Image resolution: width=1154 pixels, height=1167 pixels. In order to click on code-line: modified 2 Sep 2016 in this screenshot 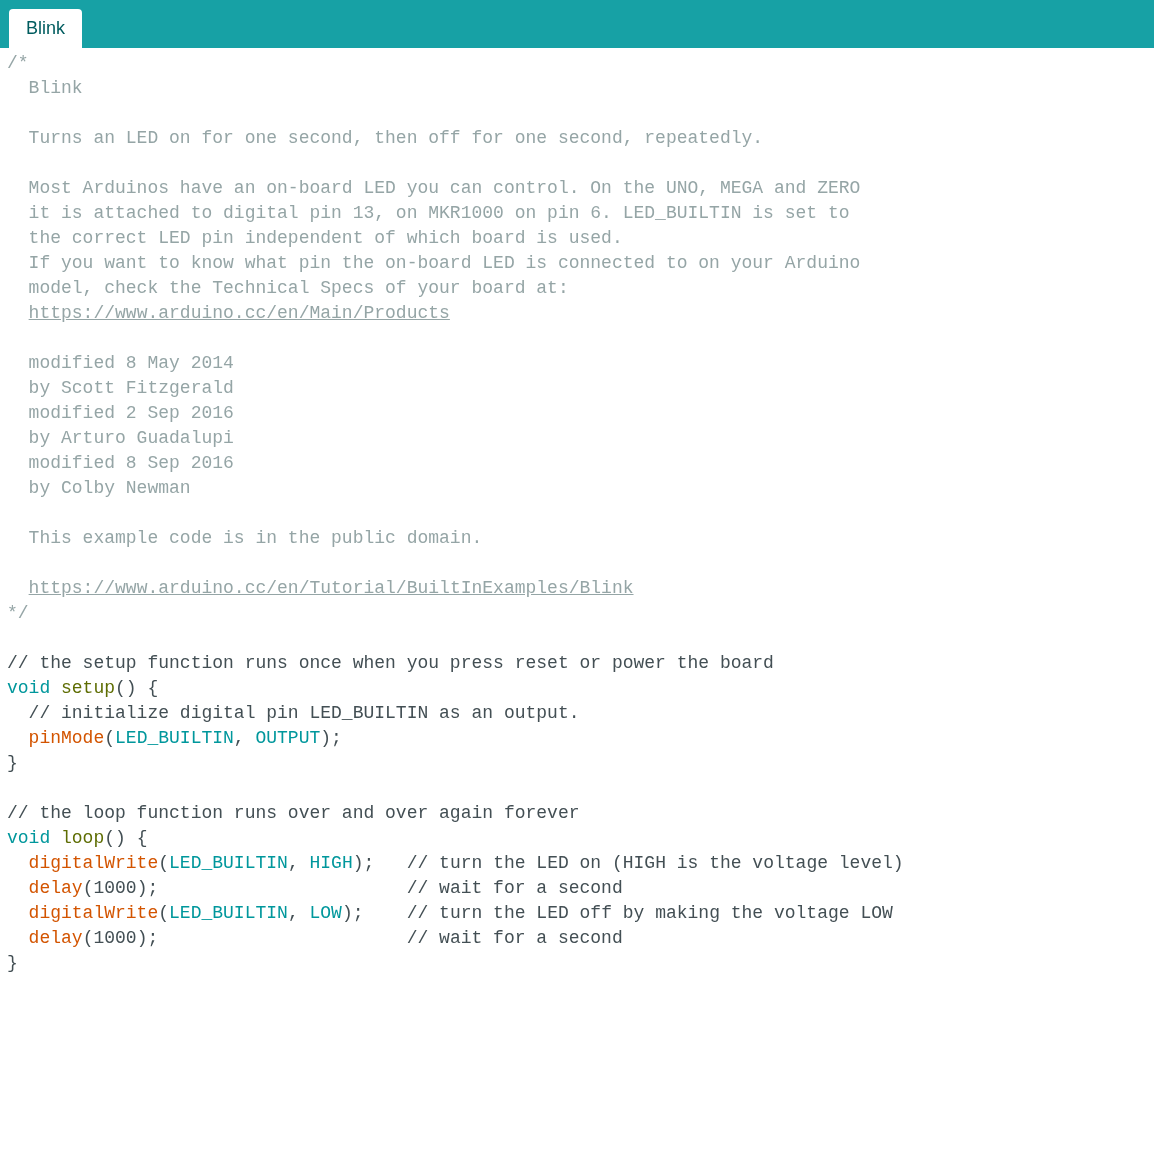, I will do `click(130, 413)`.